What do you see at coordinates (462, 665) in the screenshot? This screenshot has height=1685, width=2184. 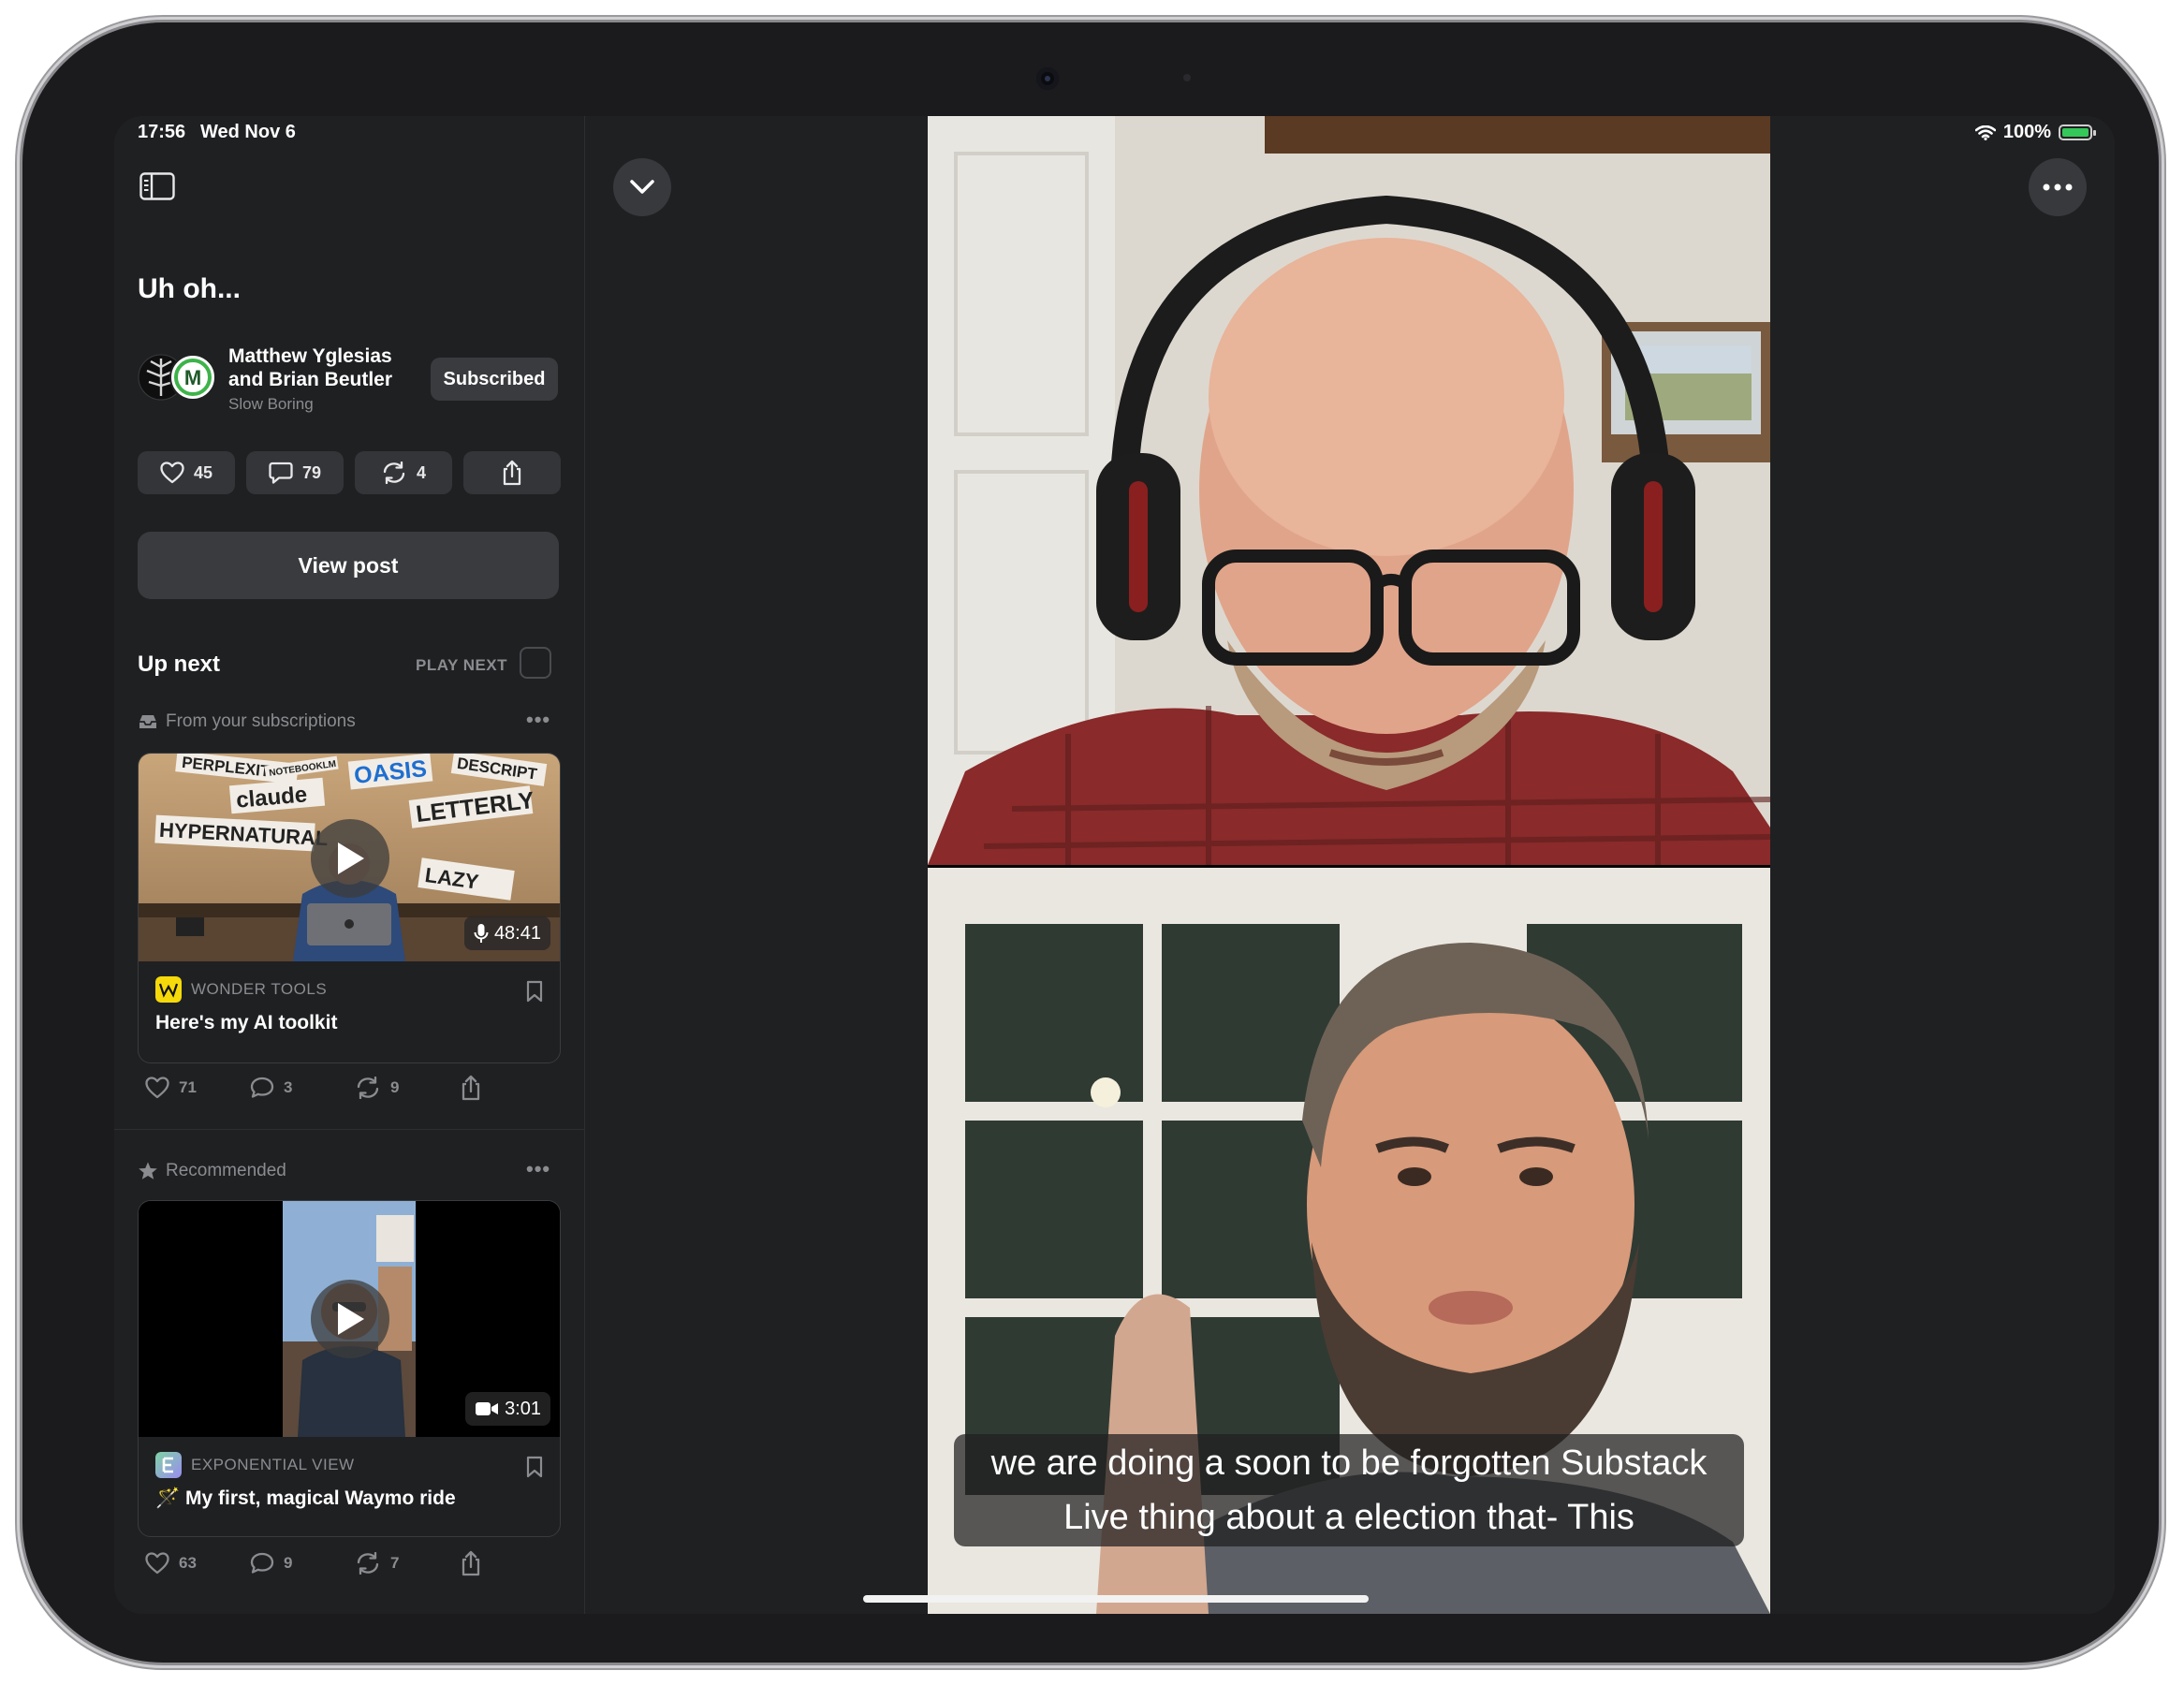 I see `play-next-label: PLAY NEXT` at bounding box center [462, 665].